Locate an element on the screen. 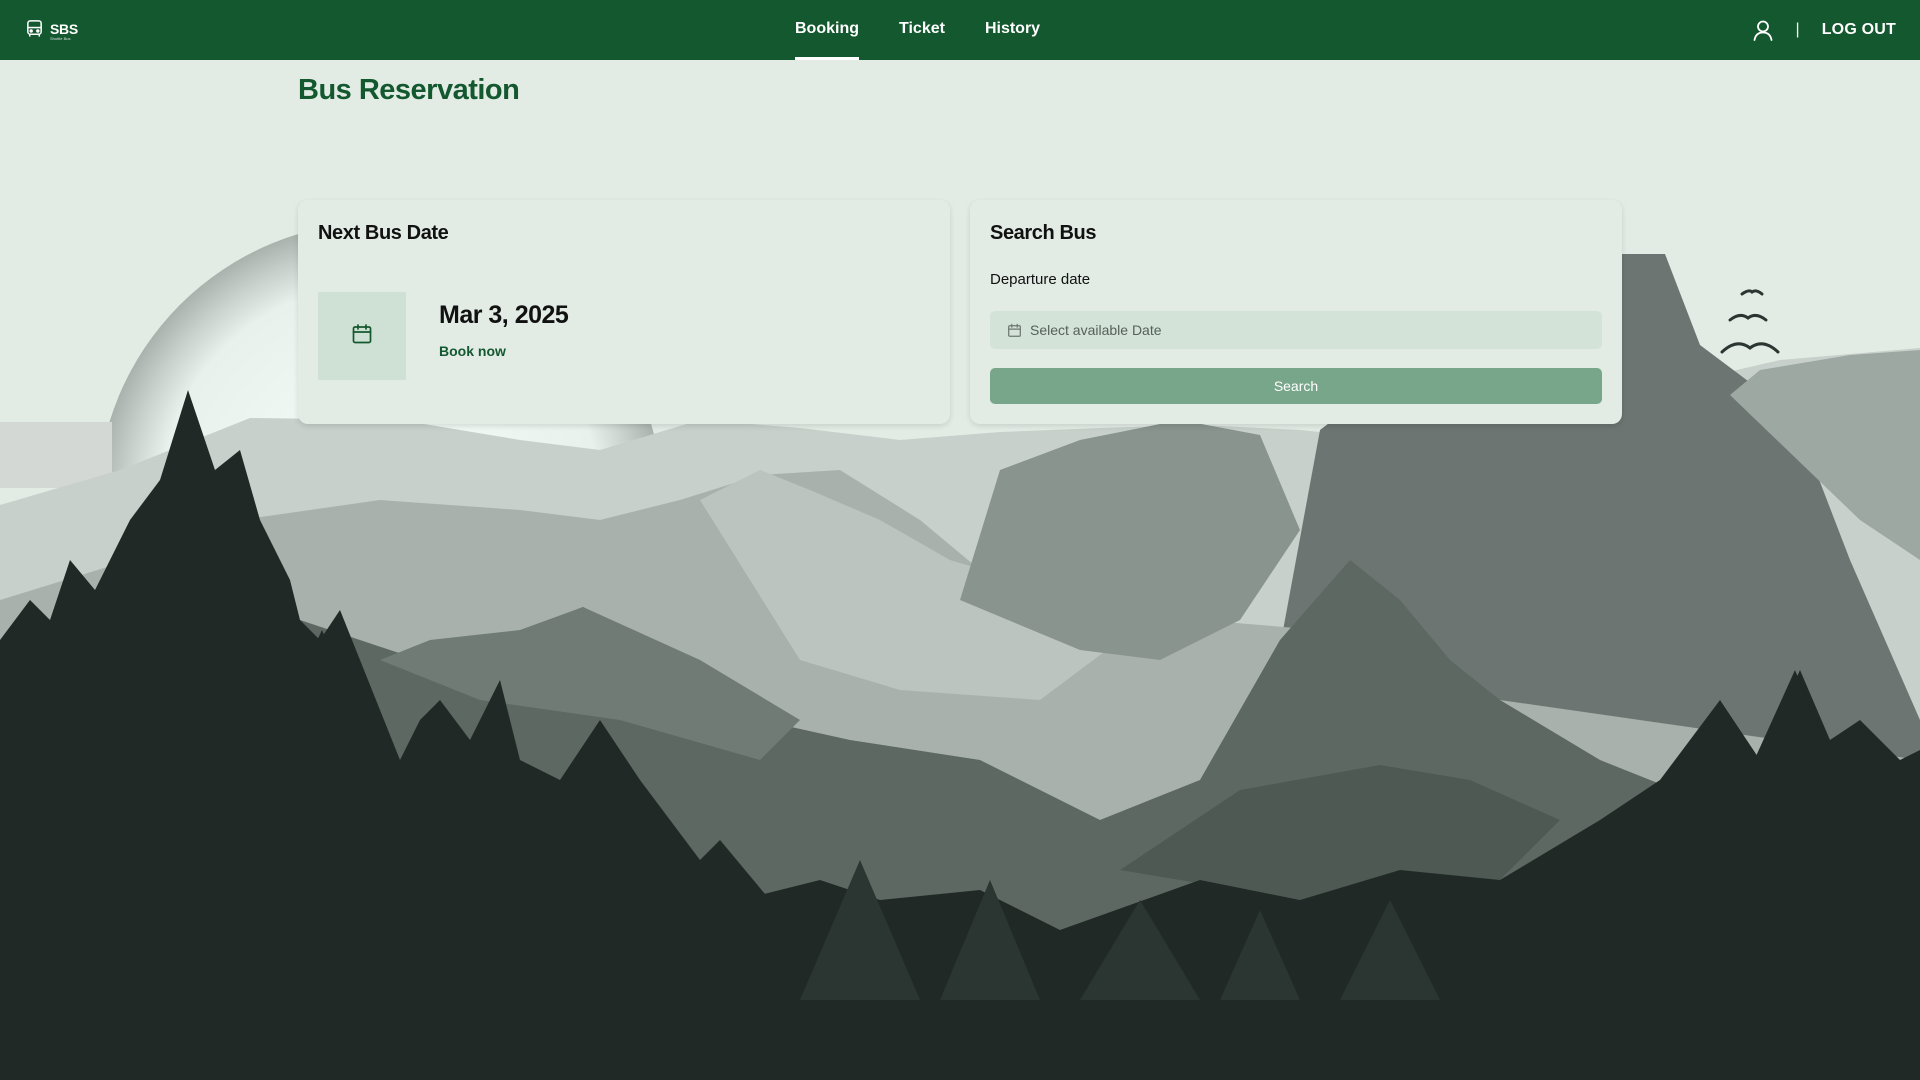  main-nav: Booking Ticket History is located at coordinates (917, 30).